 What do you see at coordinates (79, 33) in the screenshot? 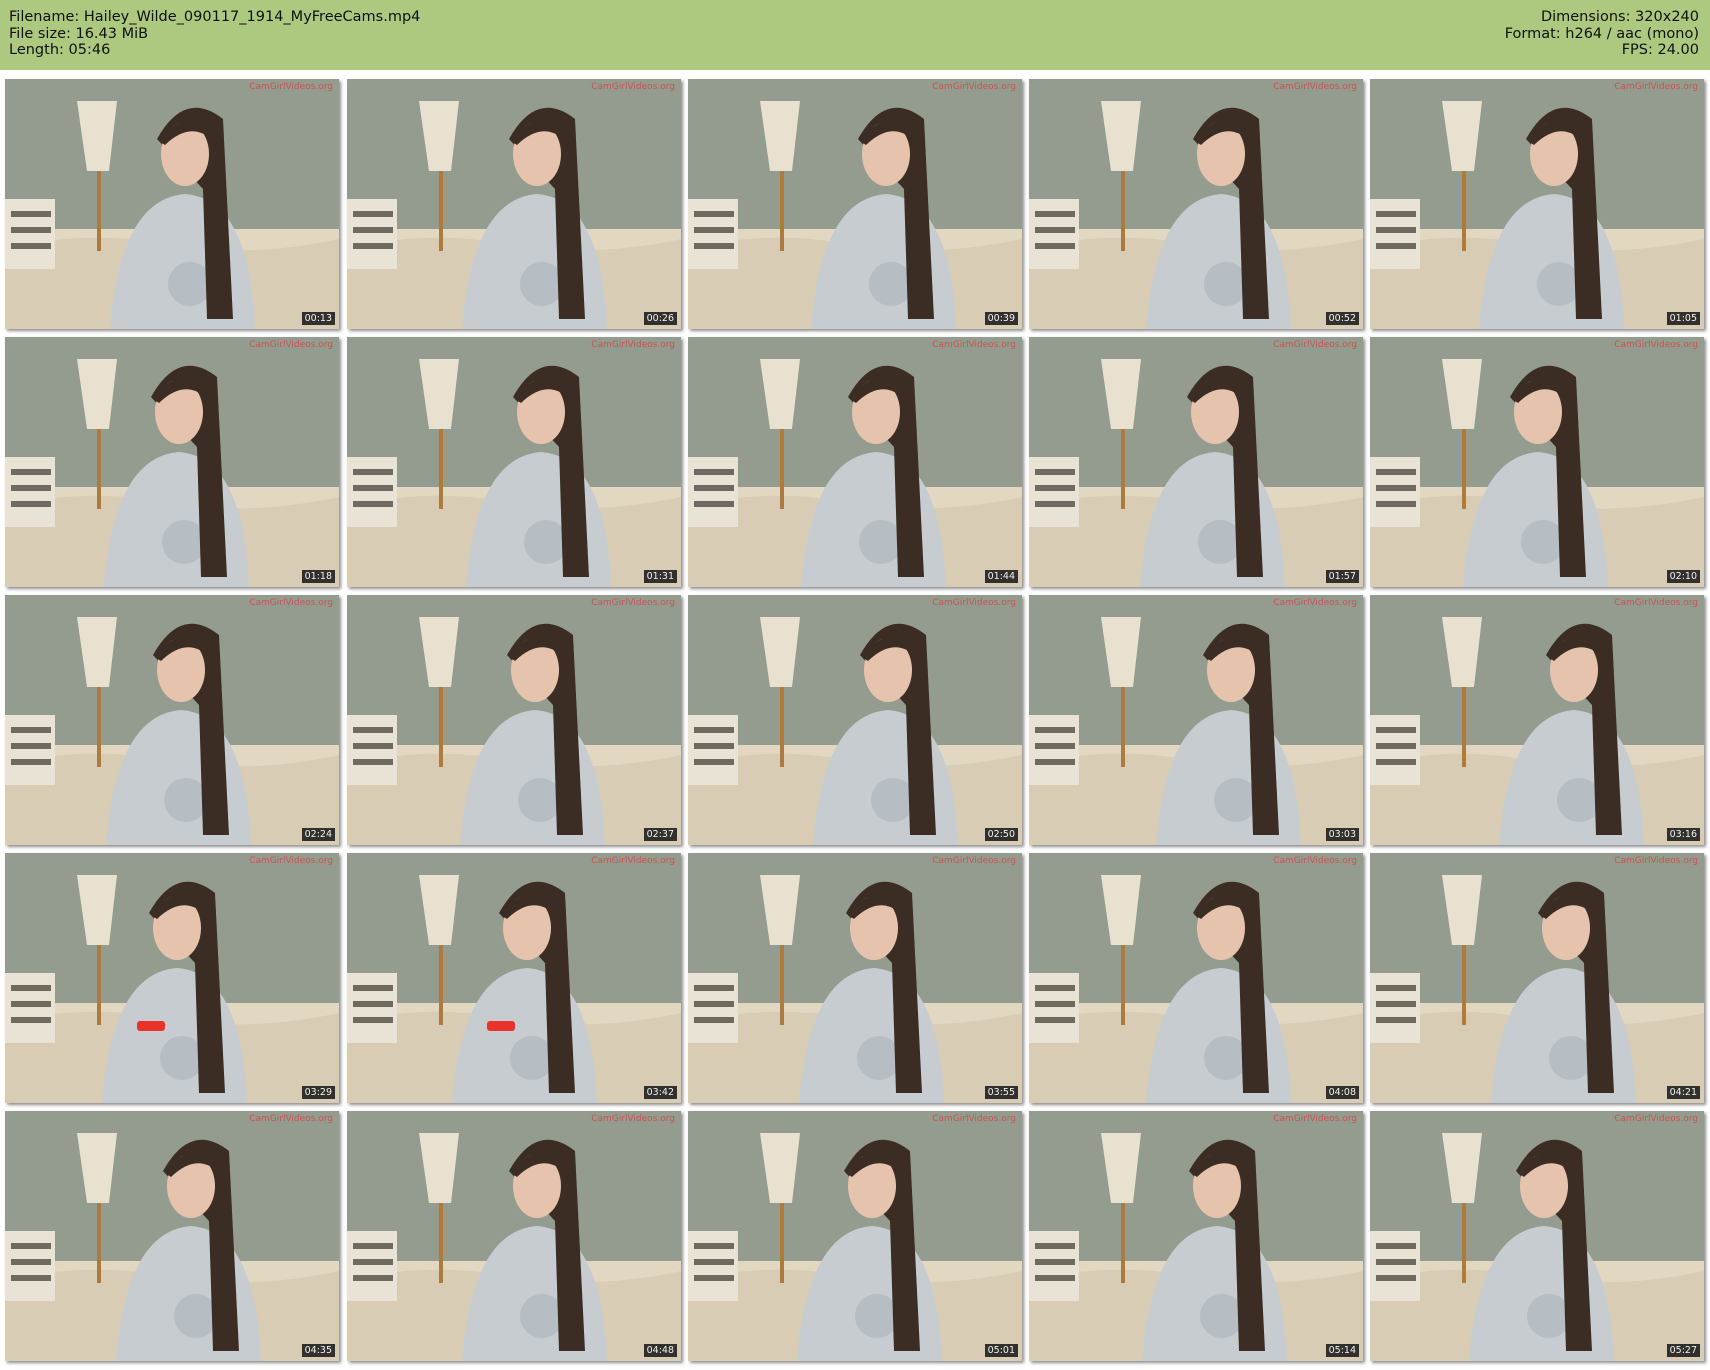
I see `file-size-text: File size: 16.43 MiB` at bounding box center [79, 33].